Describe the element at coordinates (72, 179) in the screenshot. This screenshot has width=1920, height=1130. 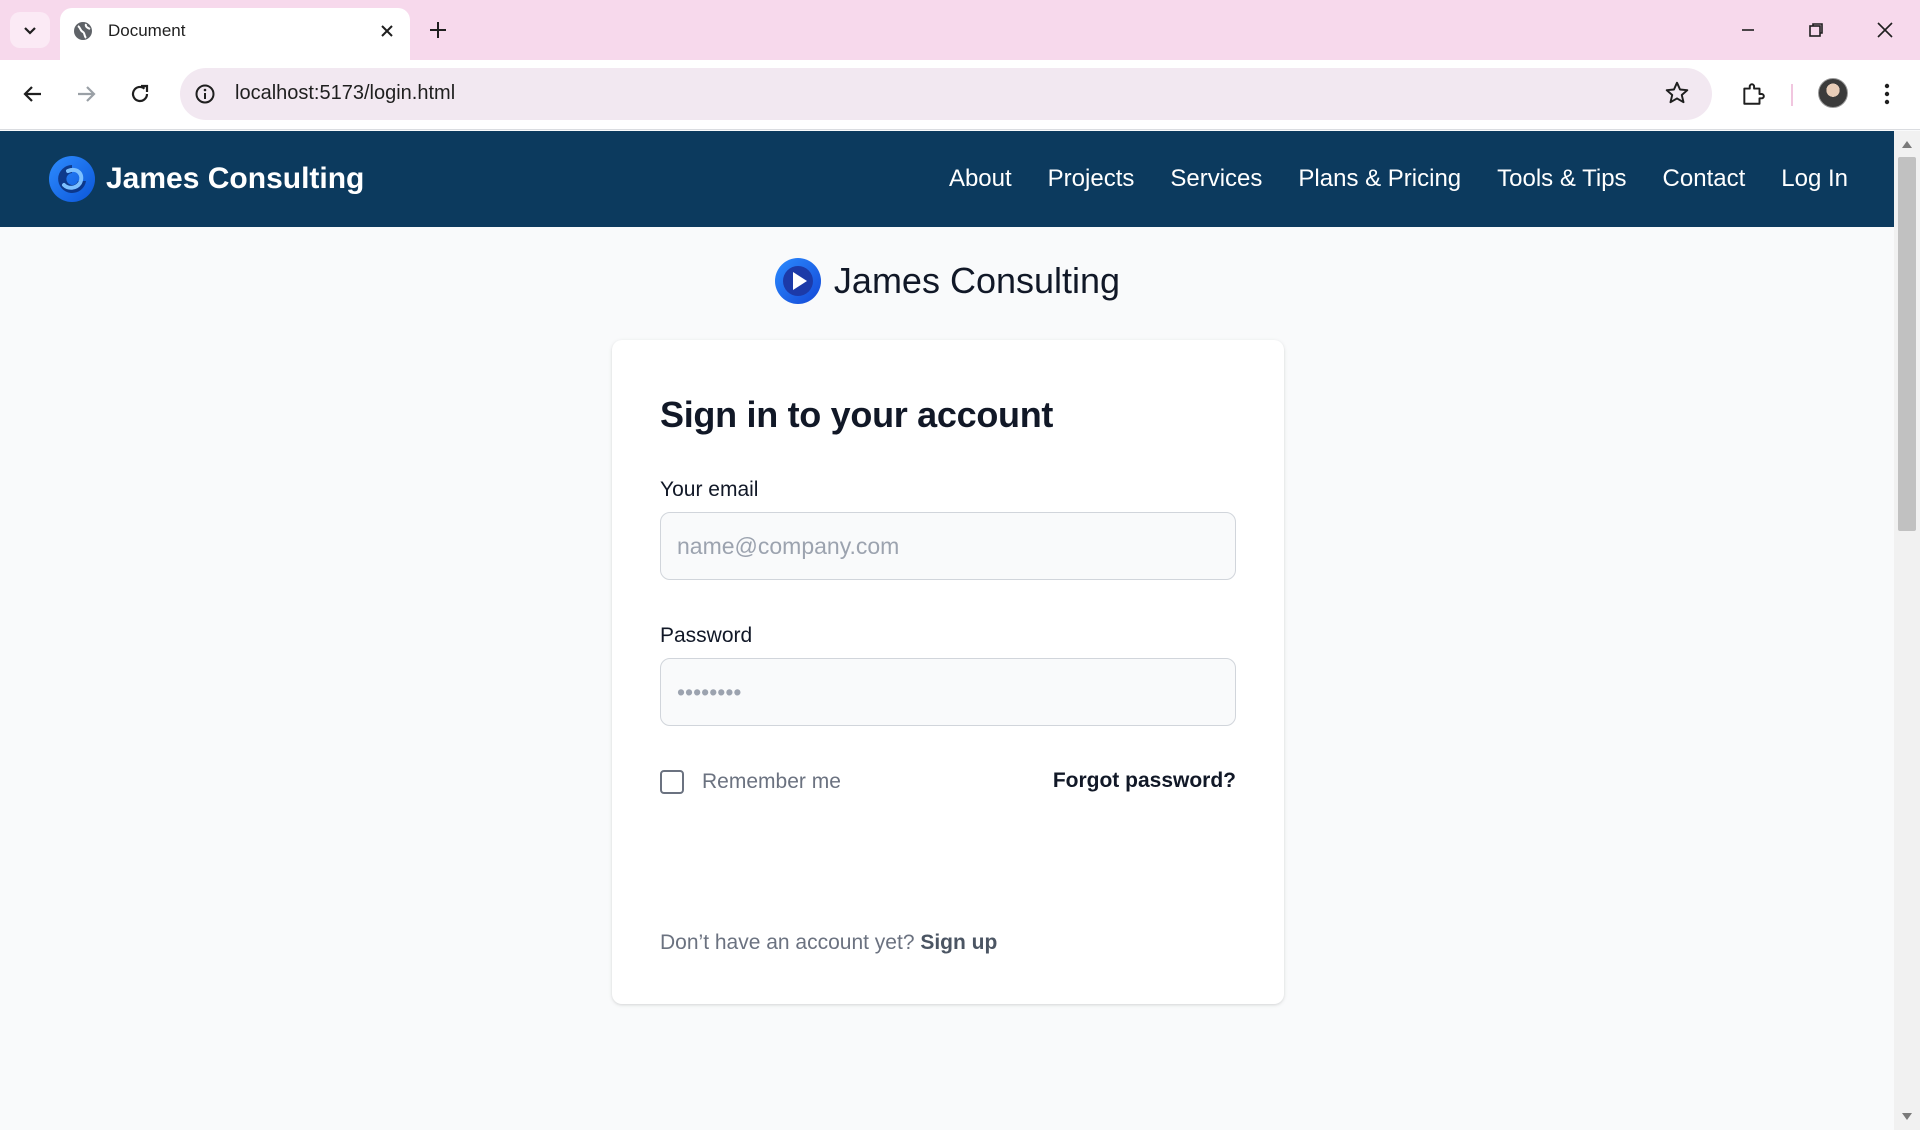
I see `brand-logo-icon` at that location.